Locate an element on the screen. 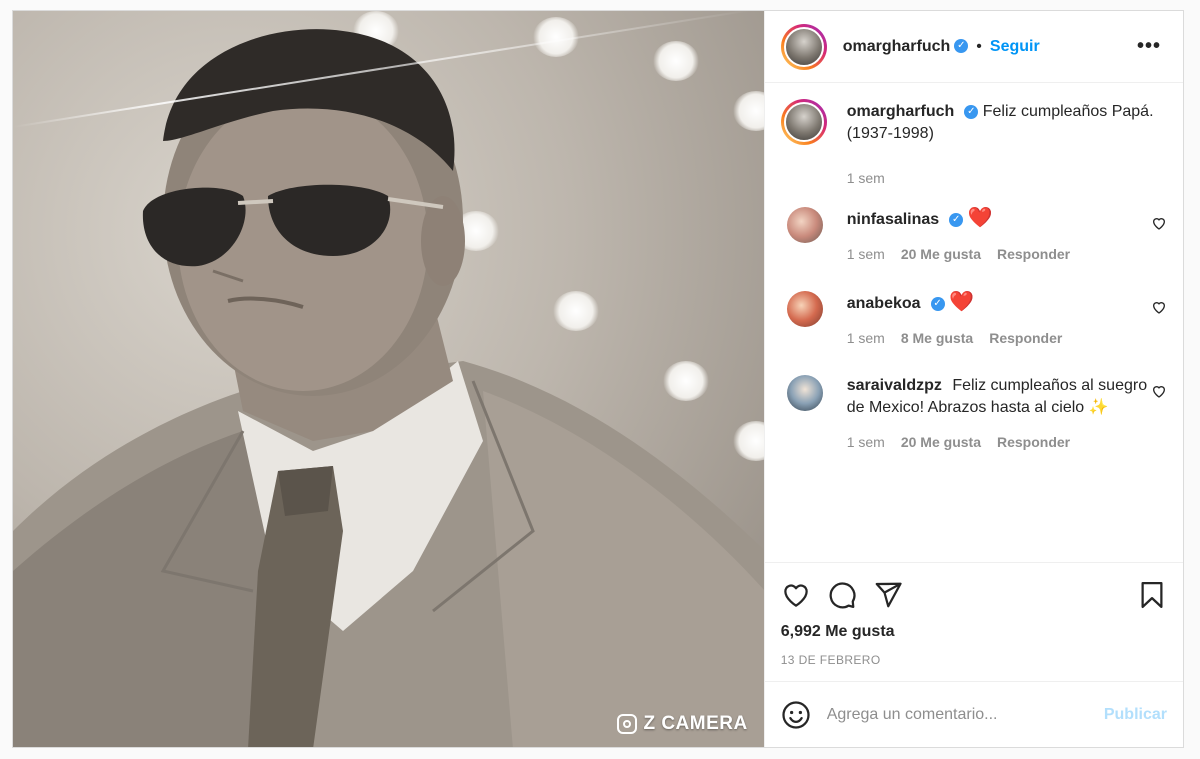 This screenshot has height=759, width=1200. caption-avatar-ring is located at coordinates (803, 122).